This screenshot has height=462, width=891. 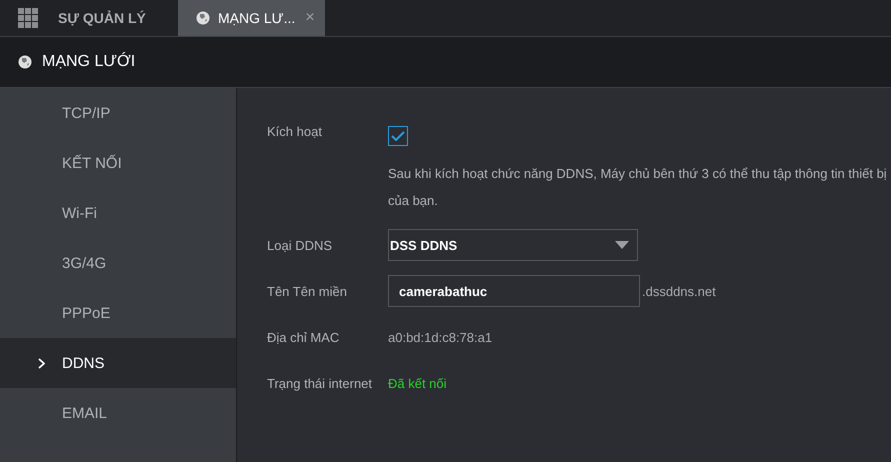 What do you see at coordinates (300, 245) in the screenshot?
I see `field-label: Loại DDNS` at bounding box center [300, 245].